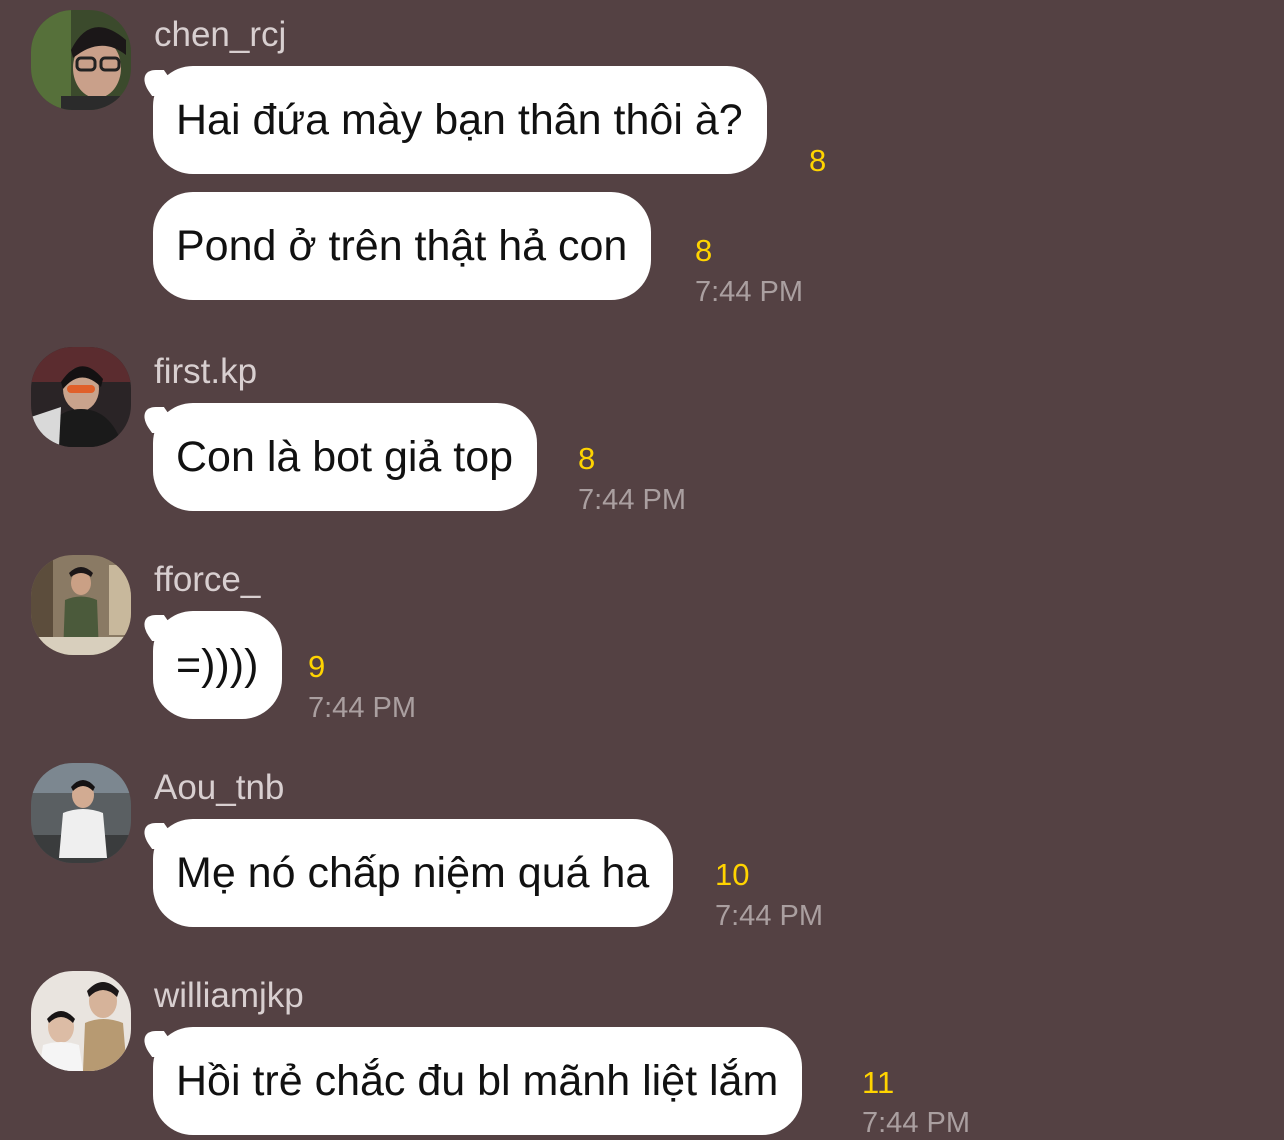 Image resolution: width=1284 pixels, height=1140 pixels. I want to click on message-bubble: Con là bot giả top, so click(345, 457).